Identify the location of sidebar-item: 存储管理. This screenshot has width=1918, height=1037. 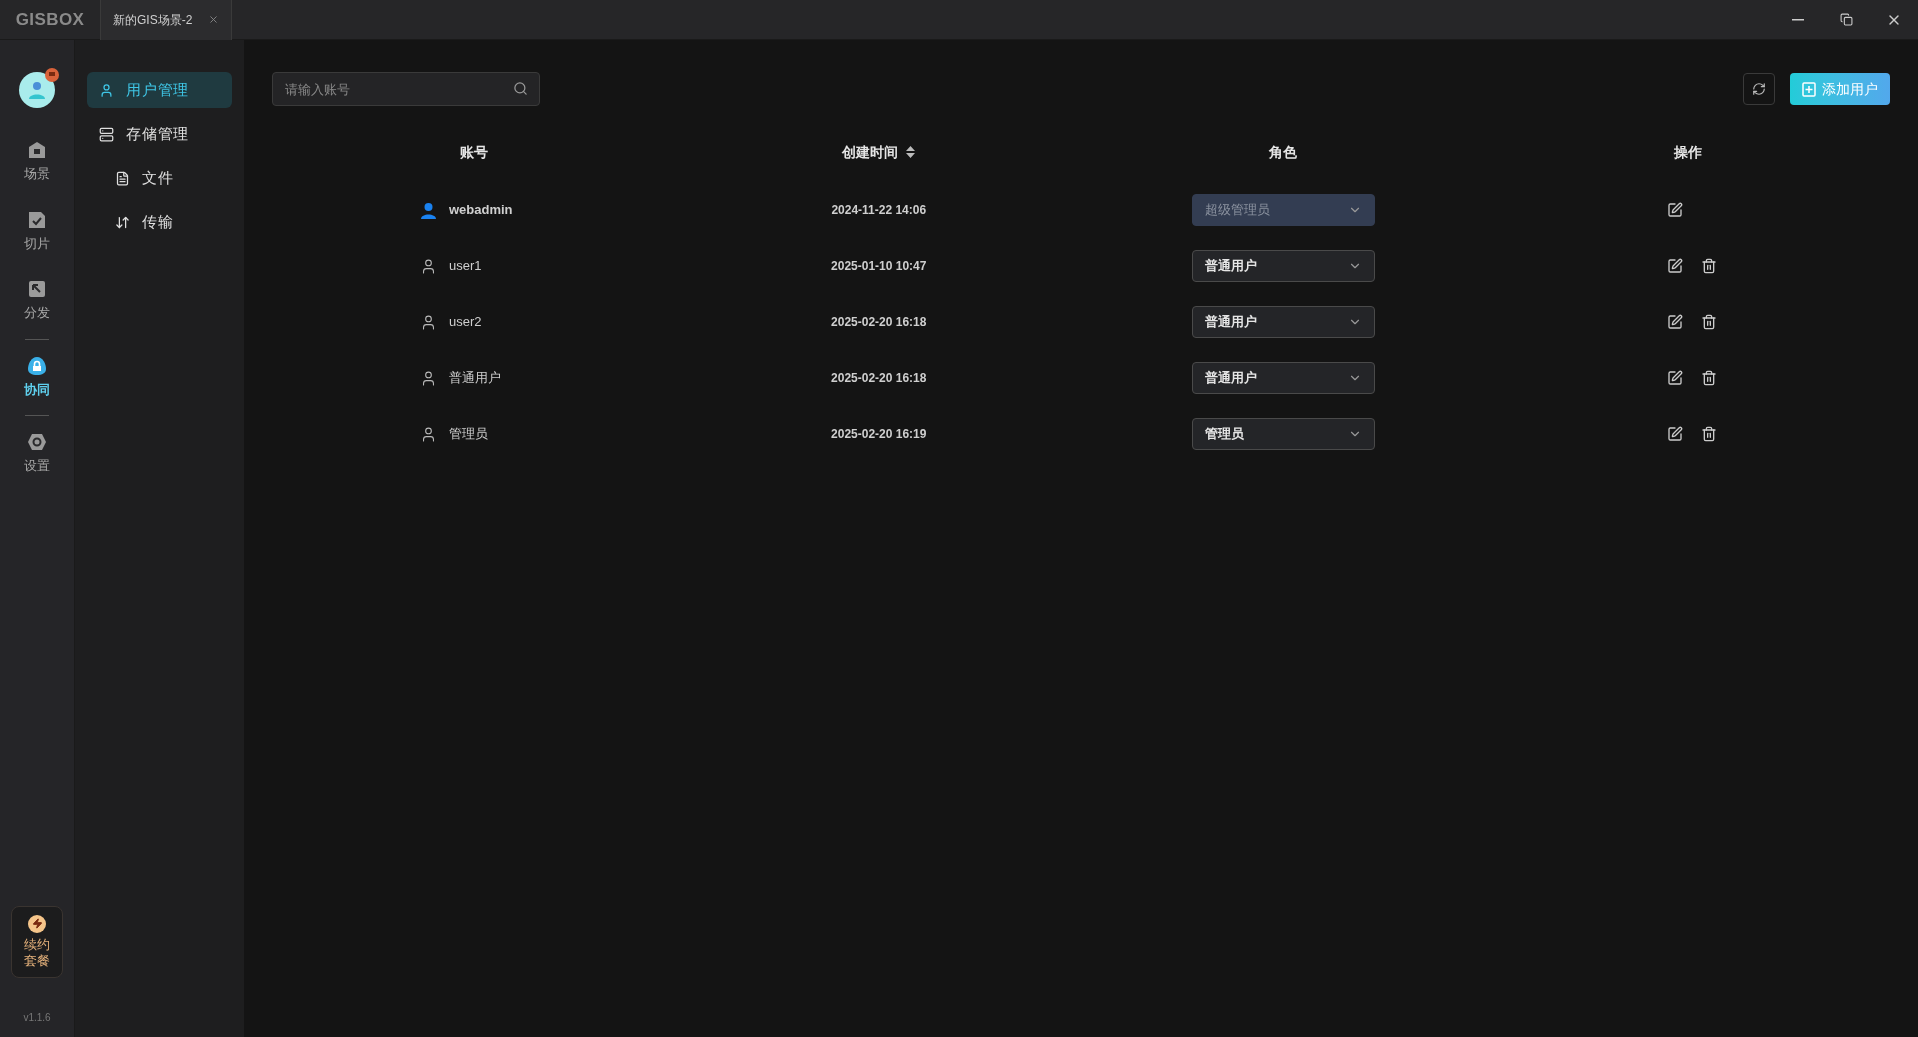
(159, 134).